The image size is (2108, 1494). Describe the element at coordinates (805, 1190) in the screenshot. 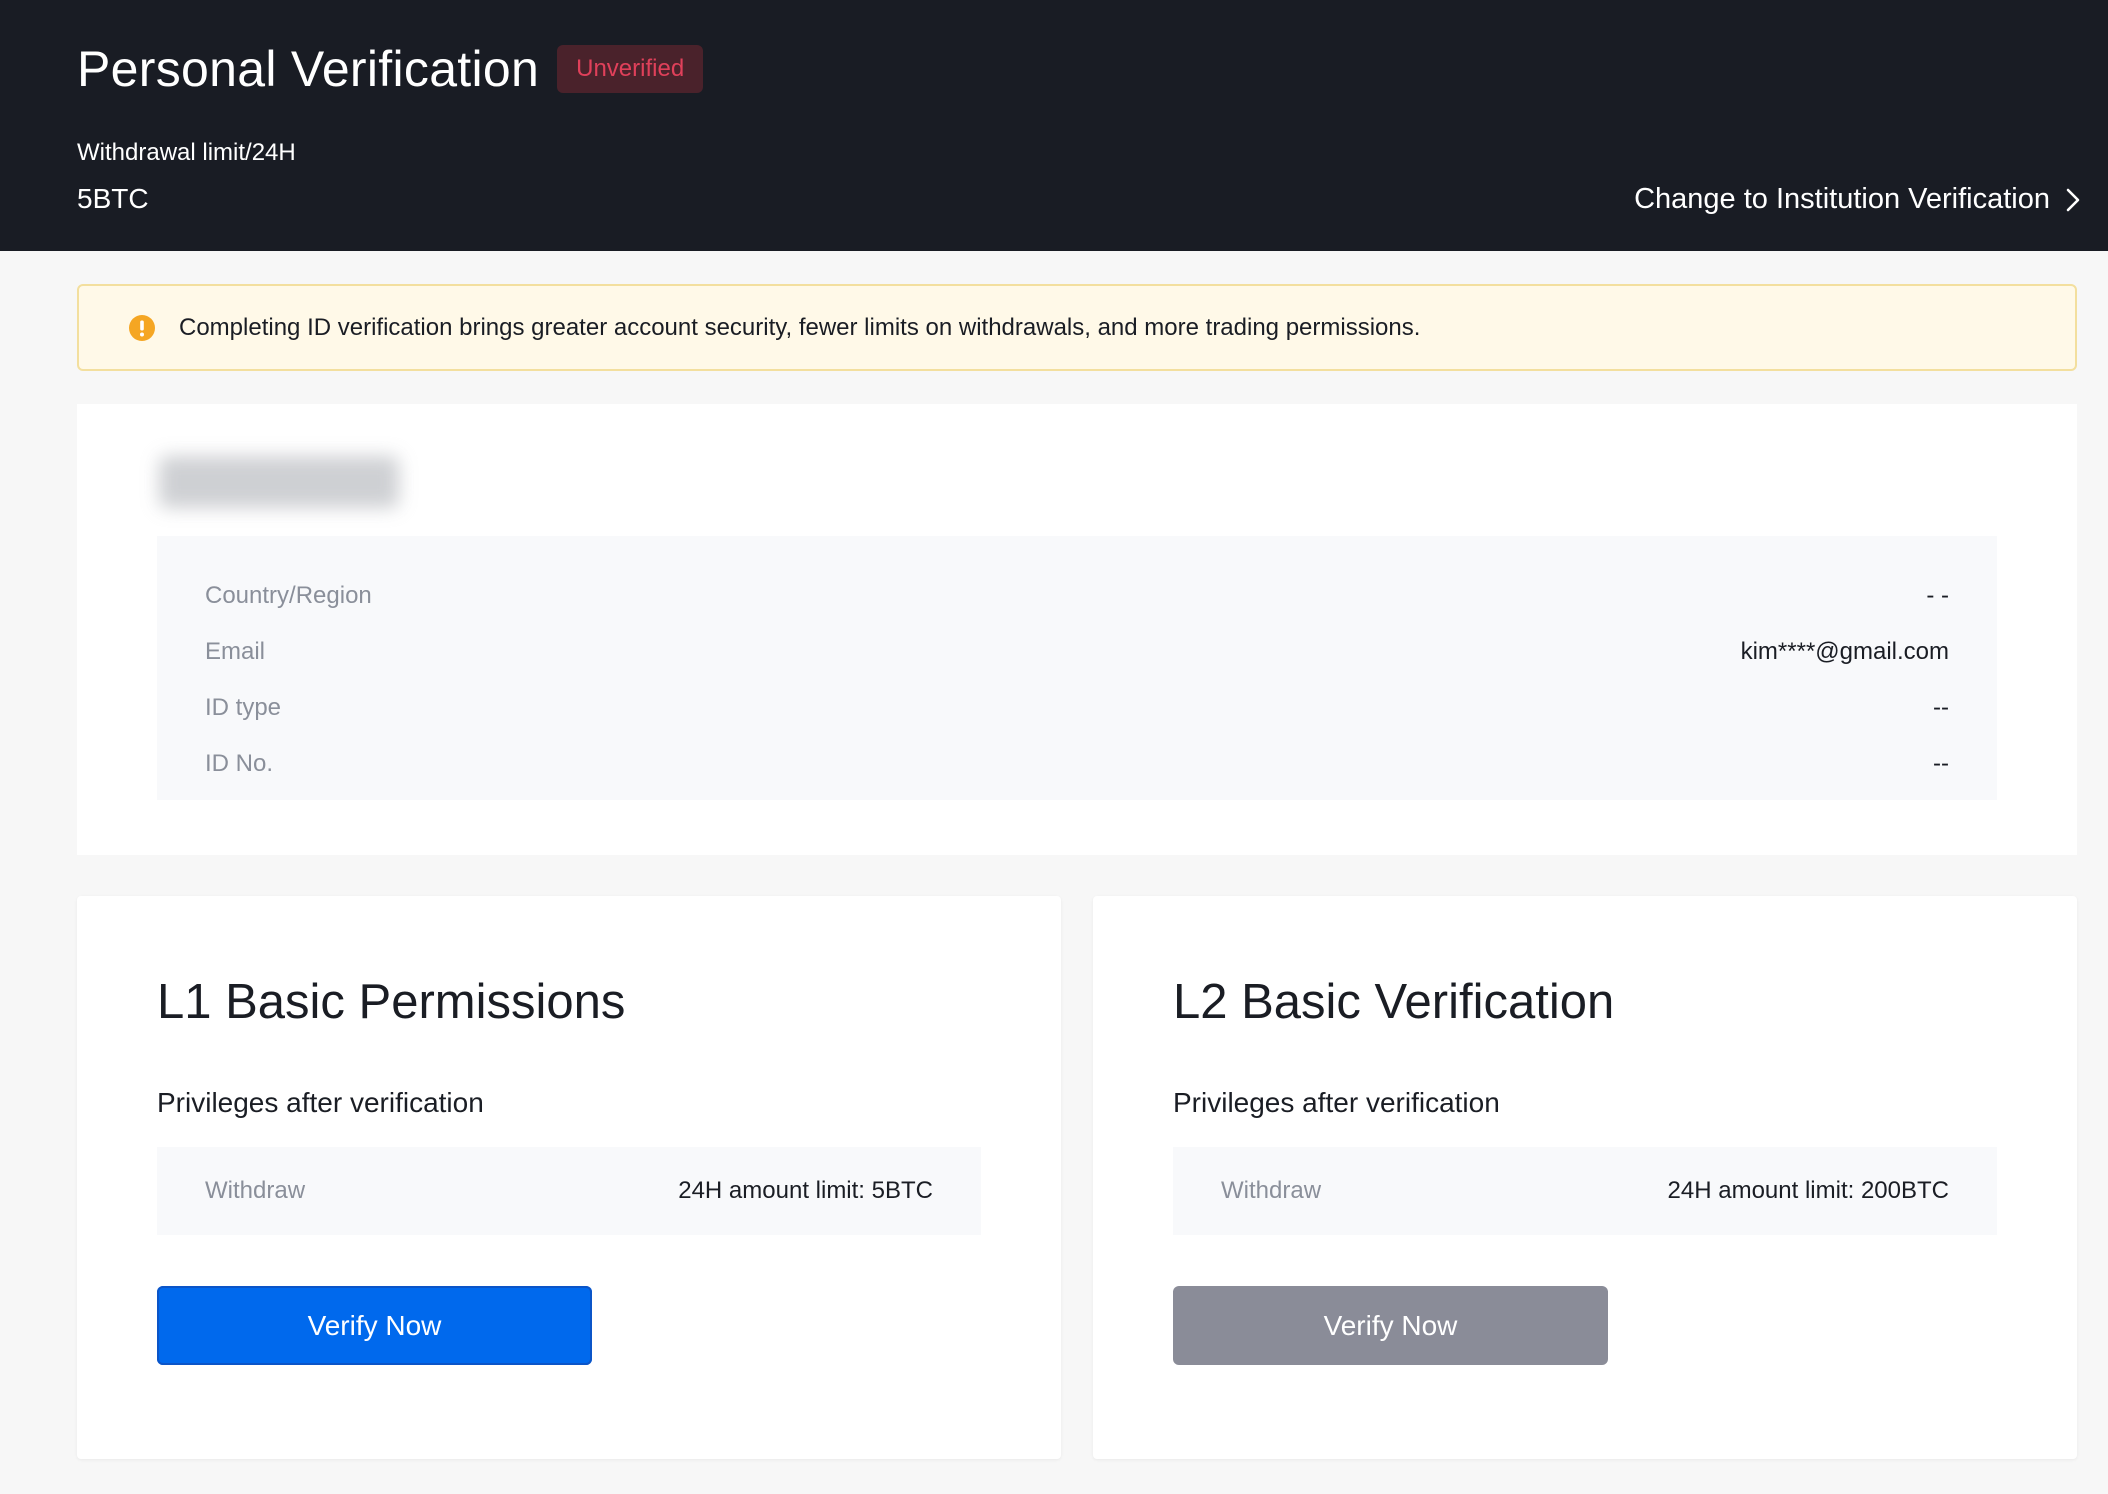

I see `privilege-value: 24H amount limit: 5BTC` at that location.